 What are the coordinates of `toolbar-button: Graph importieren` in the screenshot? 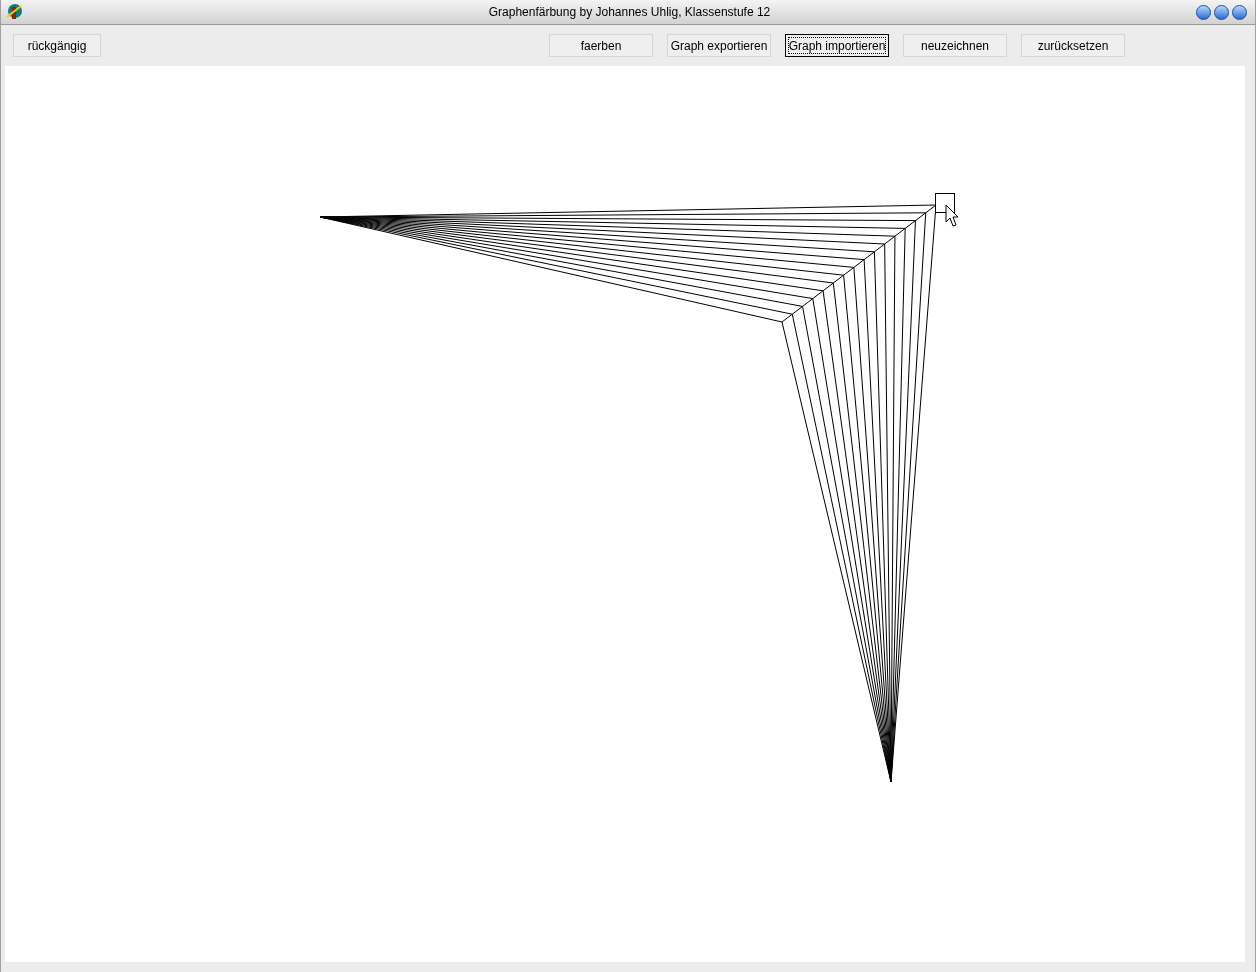 It's located at (837, 45).